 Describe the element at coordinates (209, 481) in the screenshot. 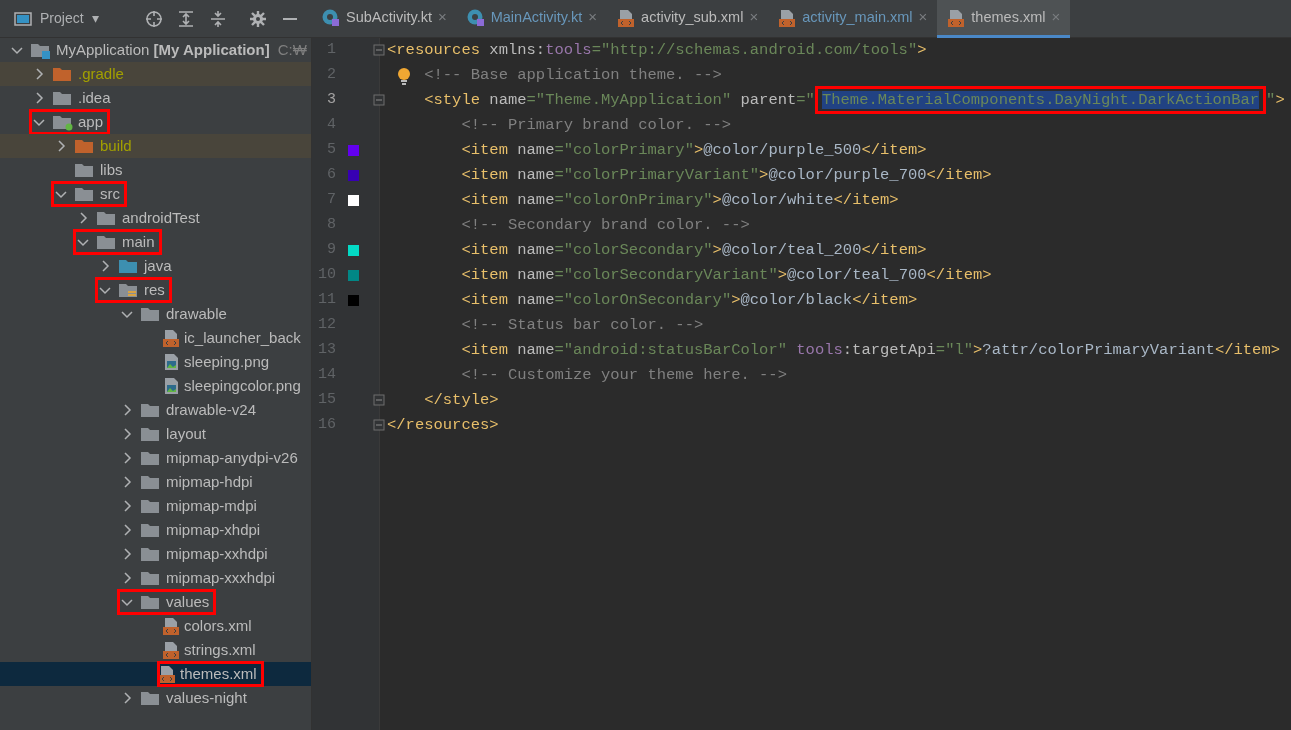

I see `item-label: mipmap-hdpi` at that location.